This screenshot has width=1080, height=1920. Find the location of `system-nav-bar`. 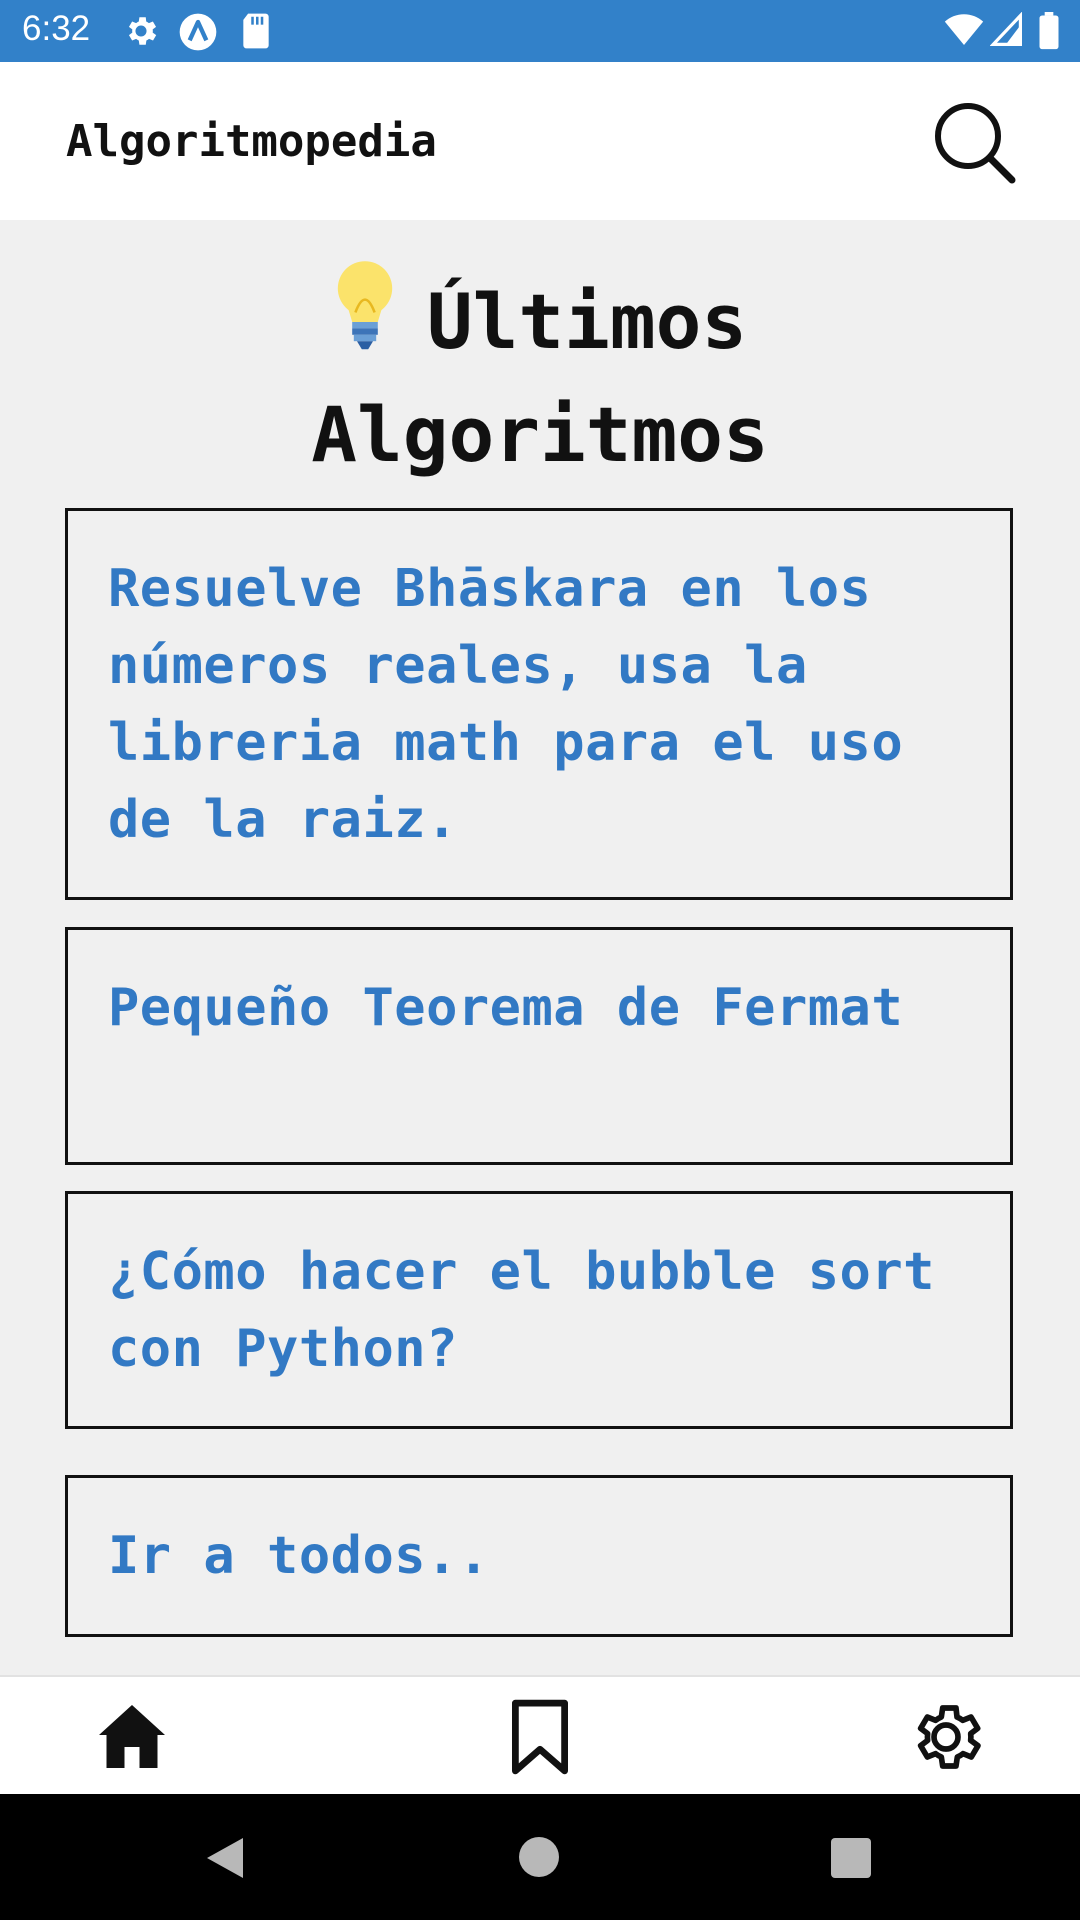

system-nav-bar is located at coordinates (540, 1857).